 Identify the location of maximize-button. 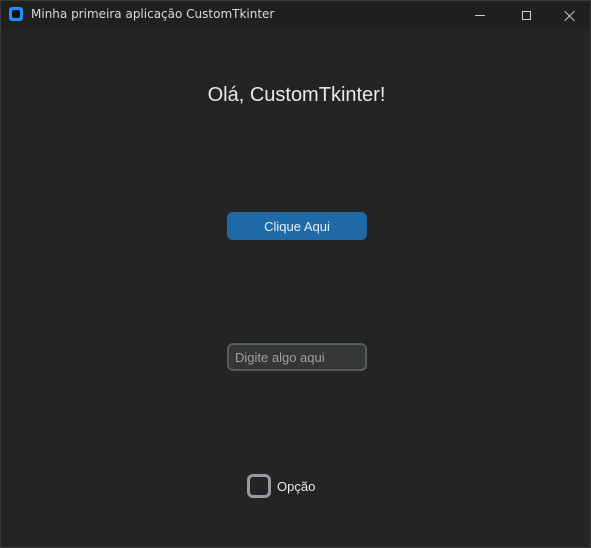
(526, 15).